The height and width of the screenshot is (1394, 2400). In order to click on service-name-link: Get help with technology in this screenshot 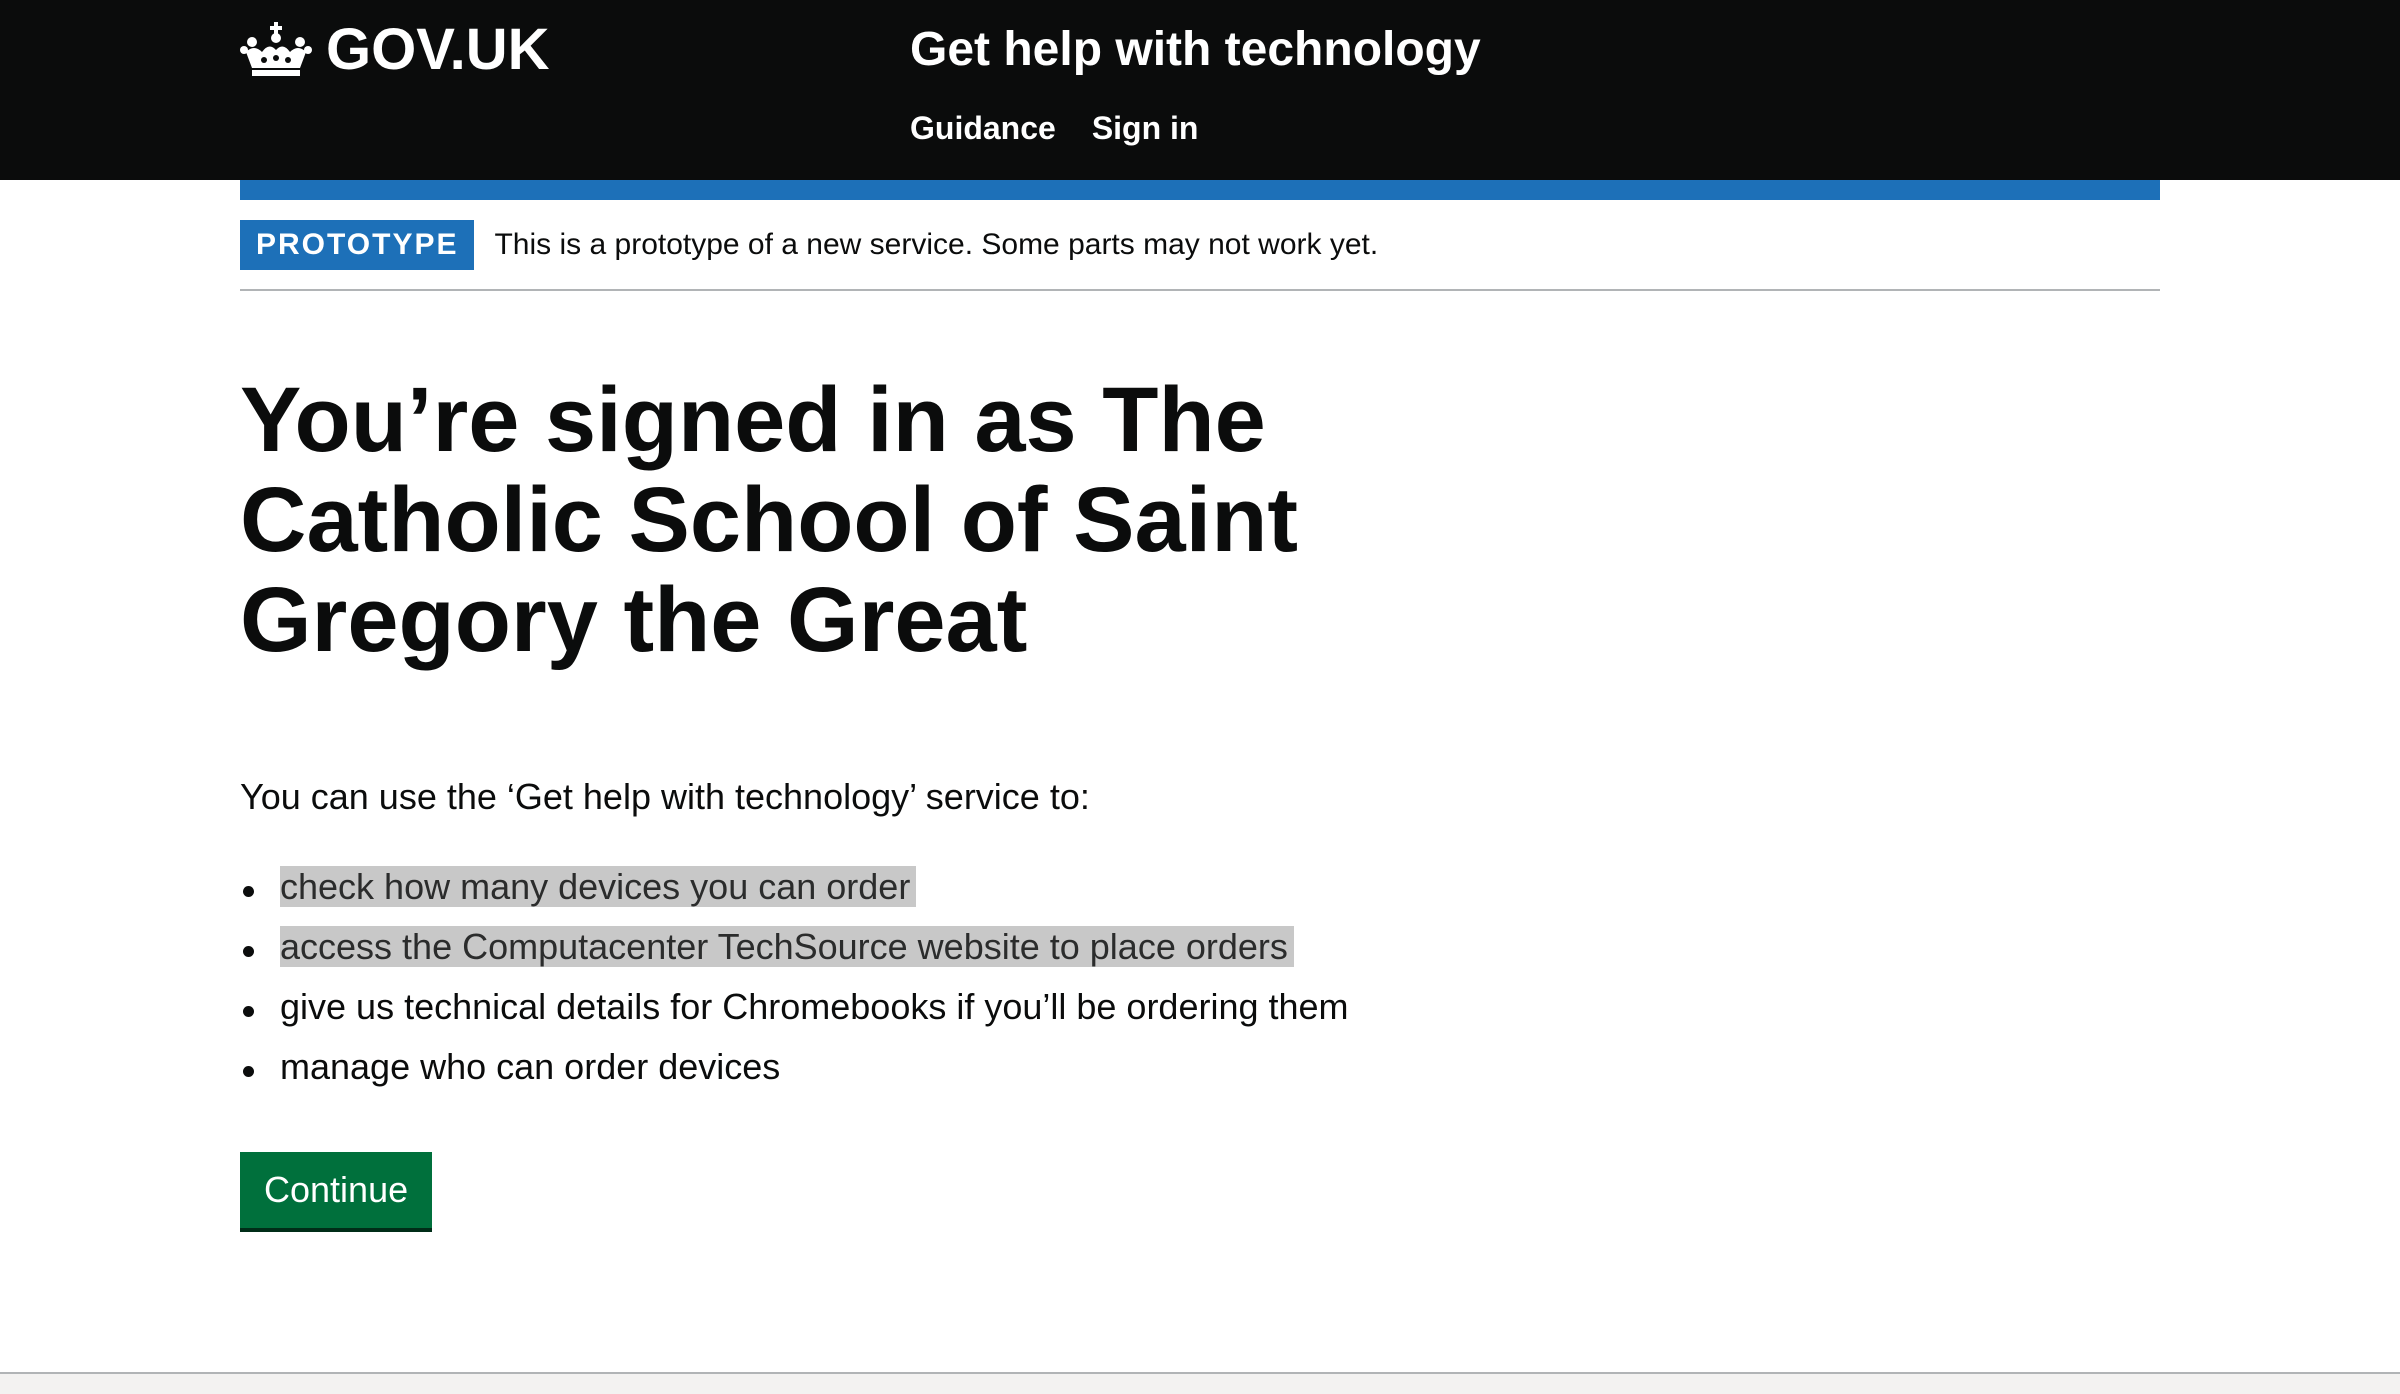, I will do `click(1195, 50)`.